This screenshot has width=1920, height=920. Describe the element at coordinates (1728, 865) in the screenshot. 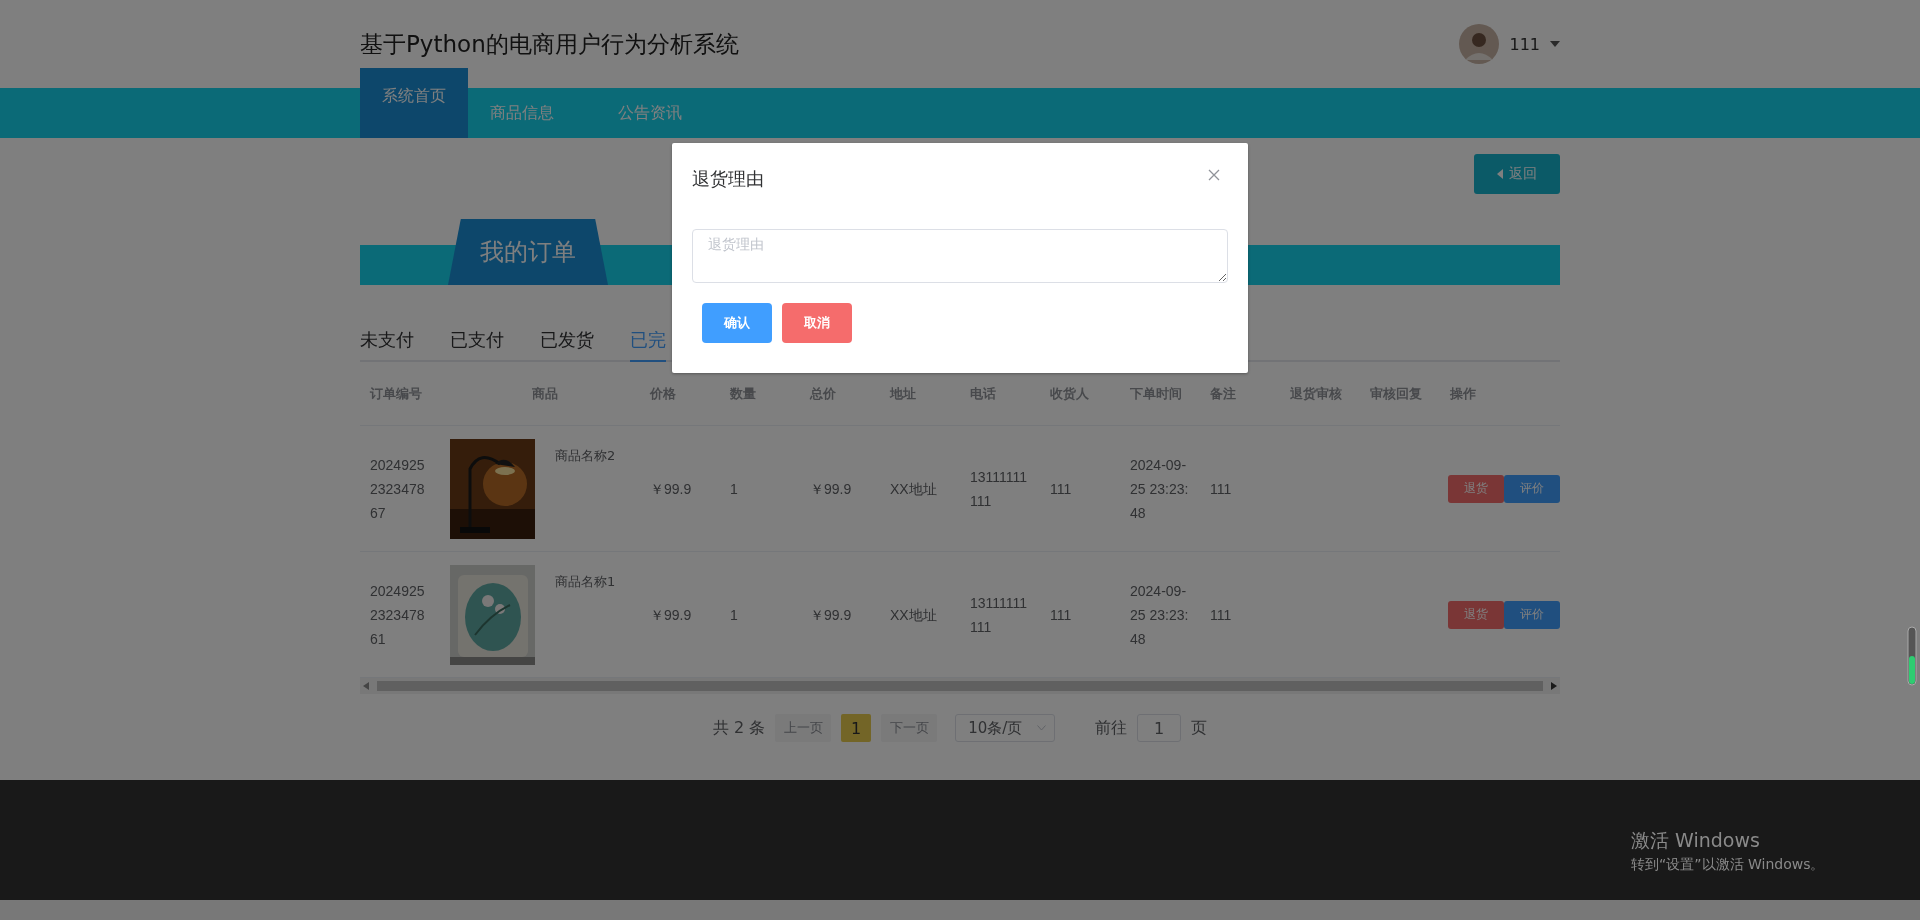

I see `activation-text: 转到“设置”以激活 Windows。` at that location.